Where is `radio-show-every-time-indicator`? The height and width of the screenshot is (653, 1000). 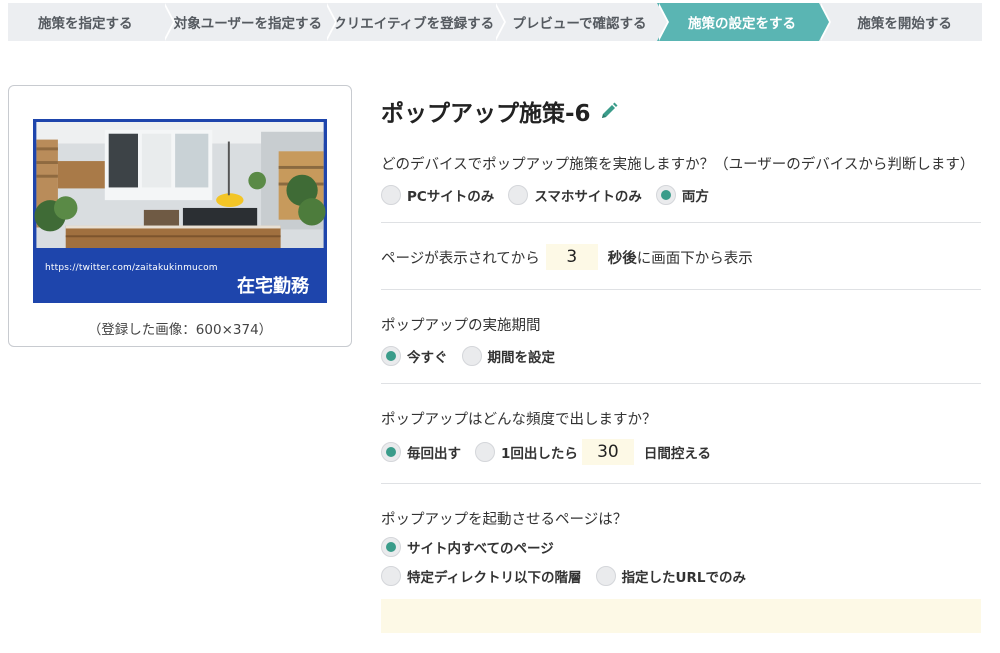
radio-show-every-time-indicator is located at coordinates (391, 452).